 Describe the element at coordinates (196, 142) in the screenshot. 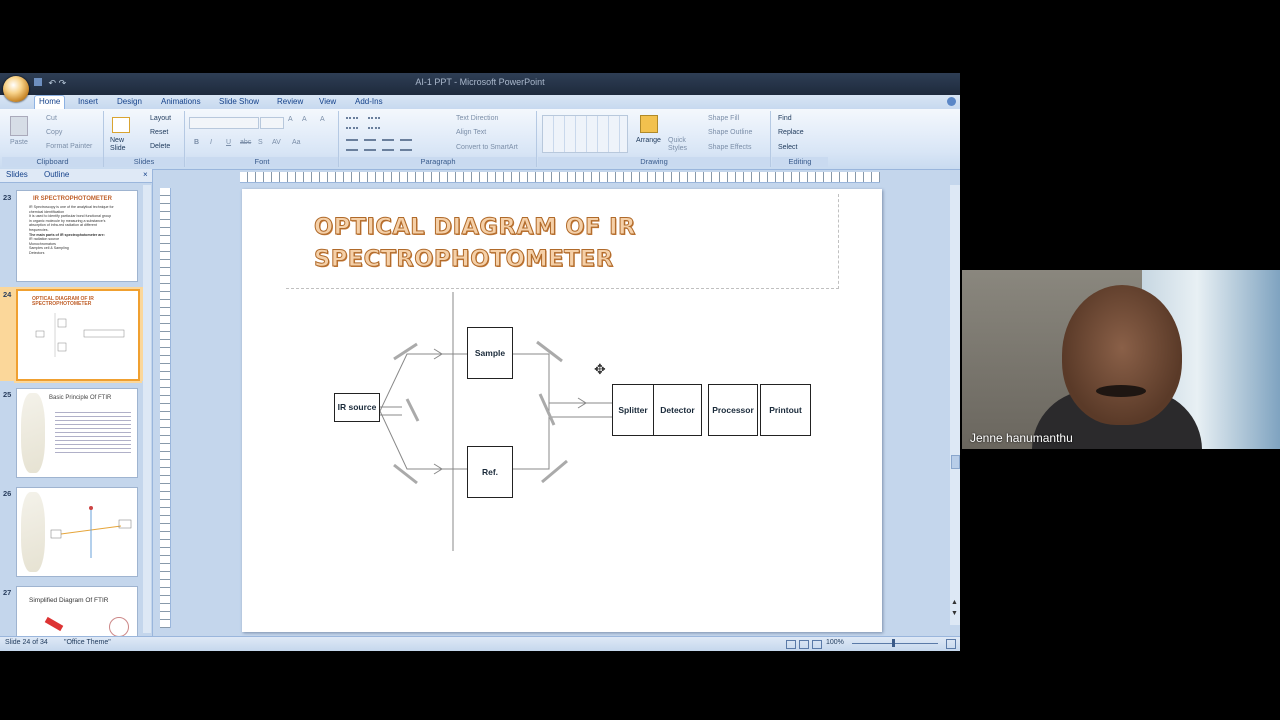

I see `bold-button: B` at that location.